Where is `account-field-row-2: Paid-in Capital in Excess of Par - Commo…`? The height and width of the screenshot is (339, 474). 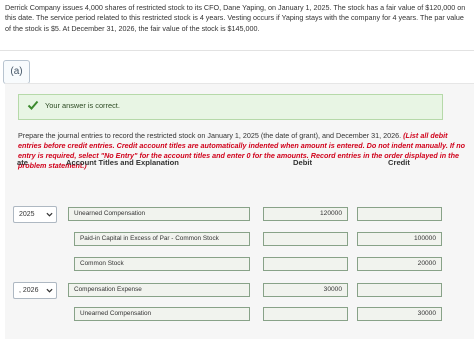 account-field-row-2: Paid-in Capital in Excess of Par - Commo… is located at coordinates (162, 239).